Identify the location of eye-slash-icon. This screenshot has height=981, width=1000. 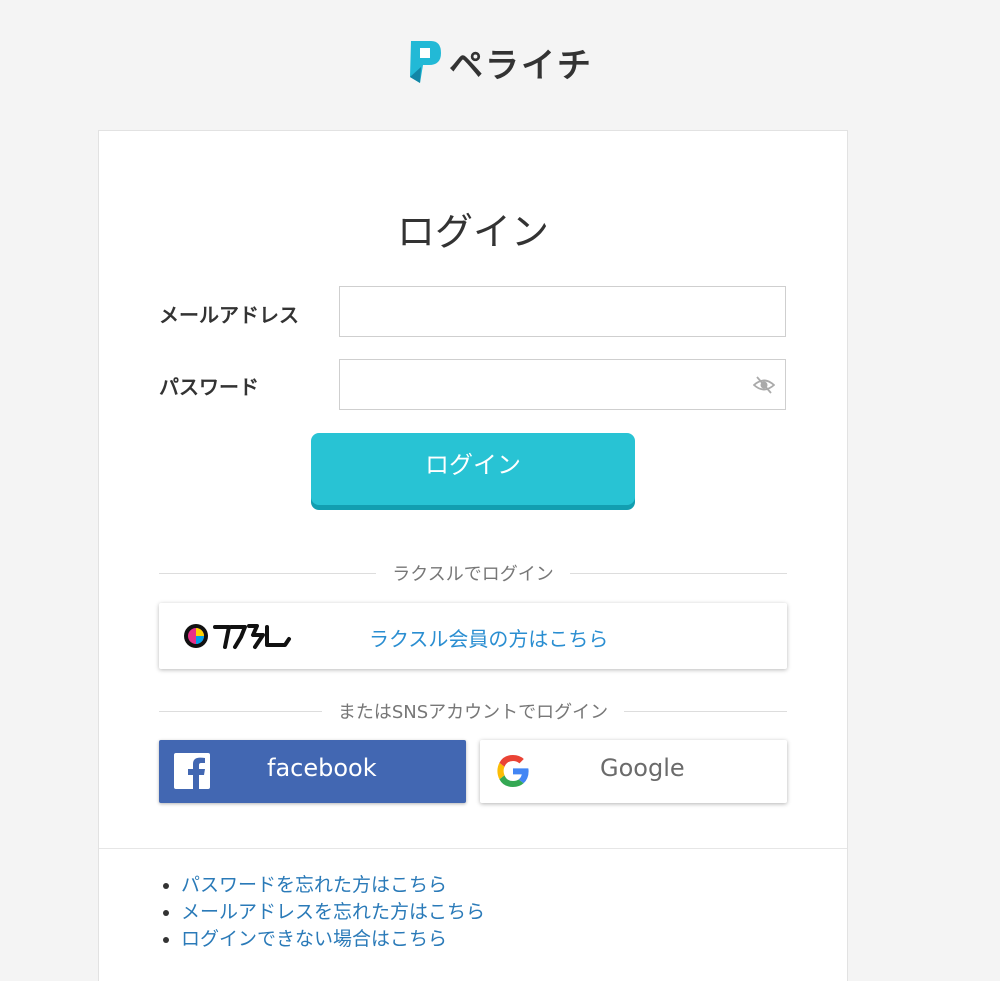
(764, 385).